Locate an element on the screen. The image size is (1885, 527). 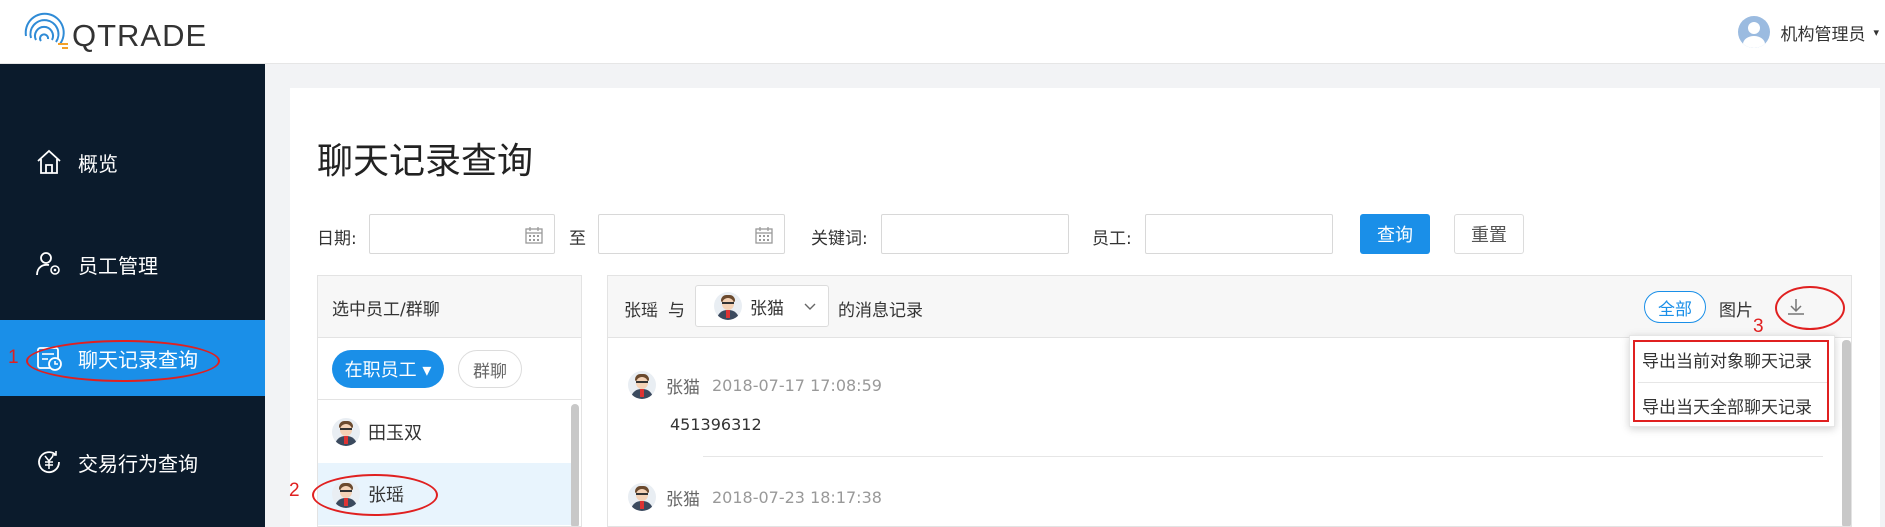
page-title: 聊天记录查询 is located at coordinates (425, 161).